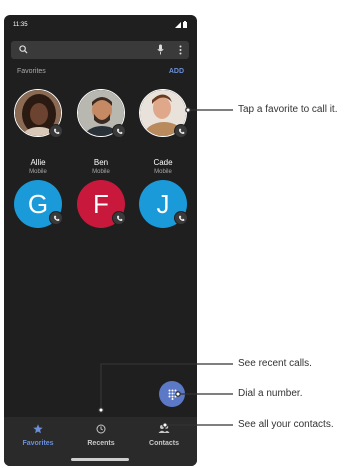 The image size is (364, 468). Describe the element at coordinates (165, 425) in the screenshot. I see `callout-dot-contacts` at that location.